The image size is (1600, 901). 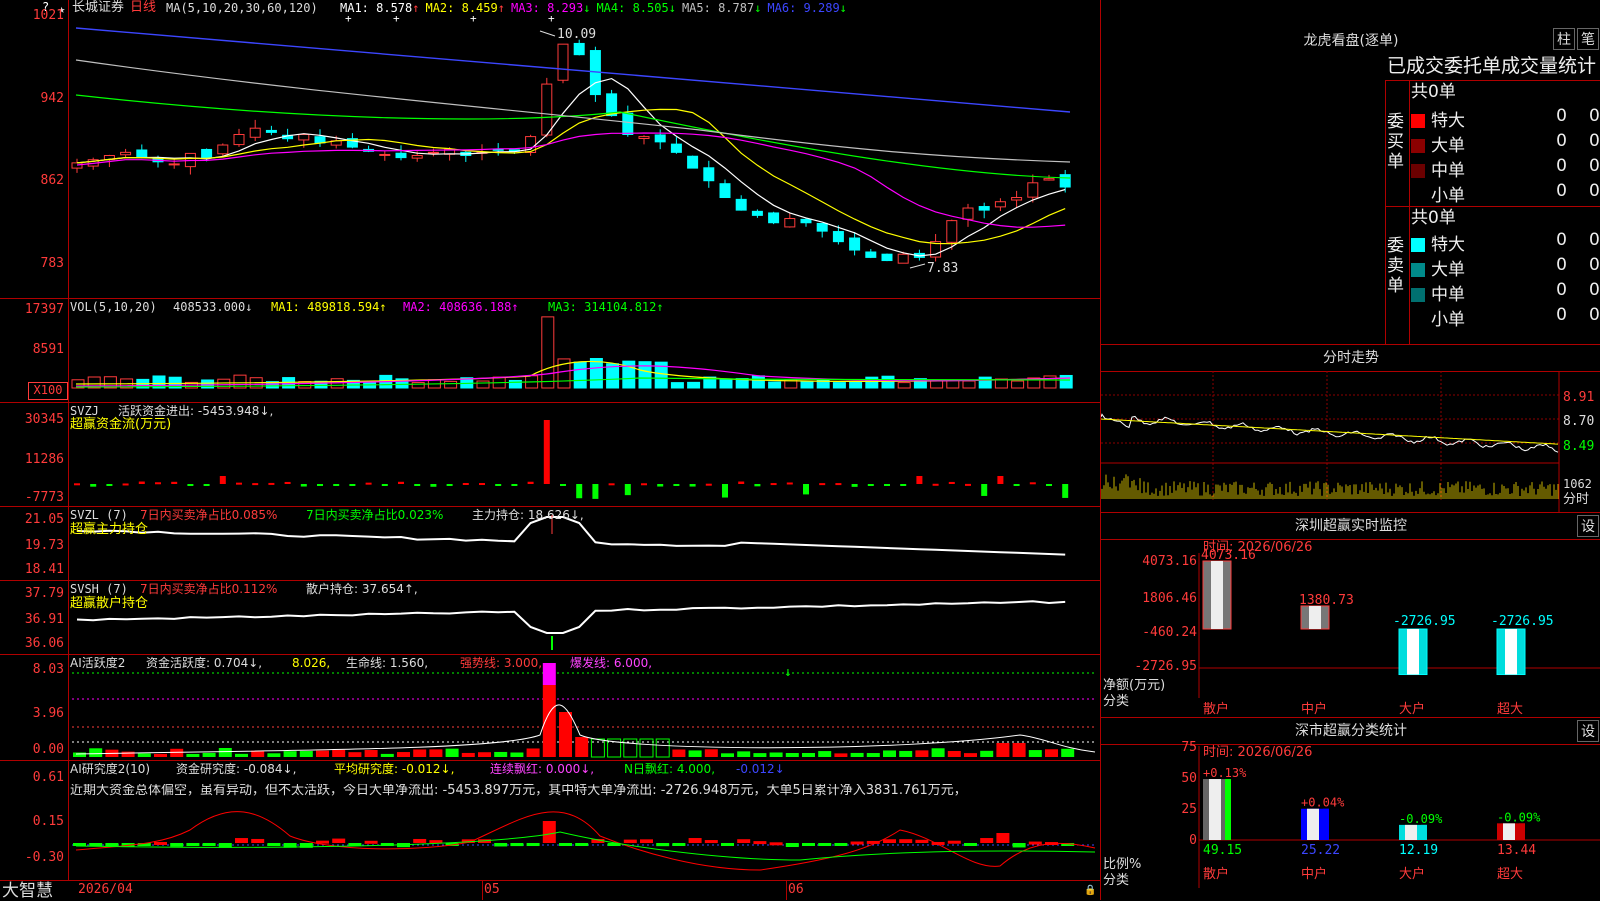 What do you see at coordinates (44, 593) in the screenshot?
I see `y-axis-label: 37.79` at bounding box center [44, 593].